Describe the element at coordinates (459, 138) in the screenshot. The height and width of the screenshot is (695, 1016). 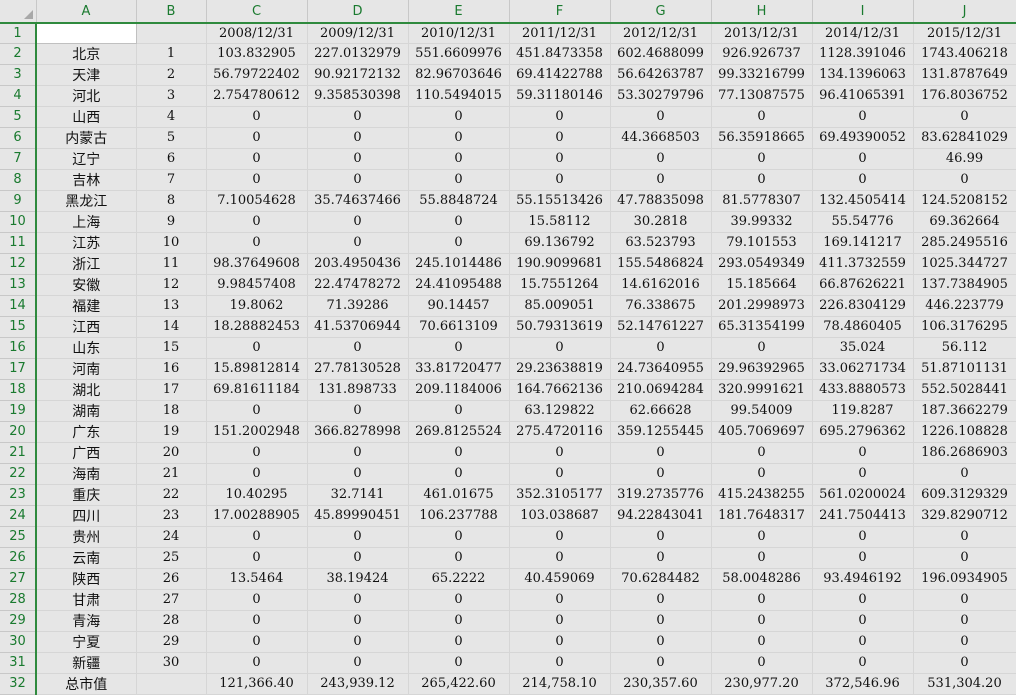
I see `cell-e6: 0` at that location.